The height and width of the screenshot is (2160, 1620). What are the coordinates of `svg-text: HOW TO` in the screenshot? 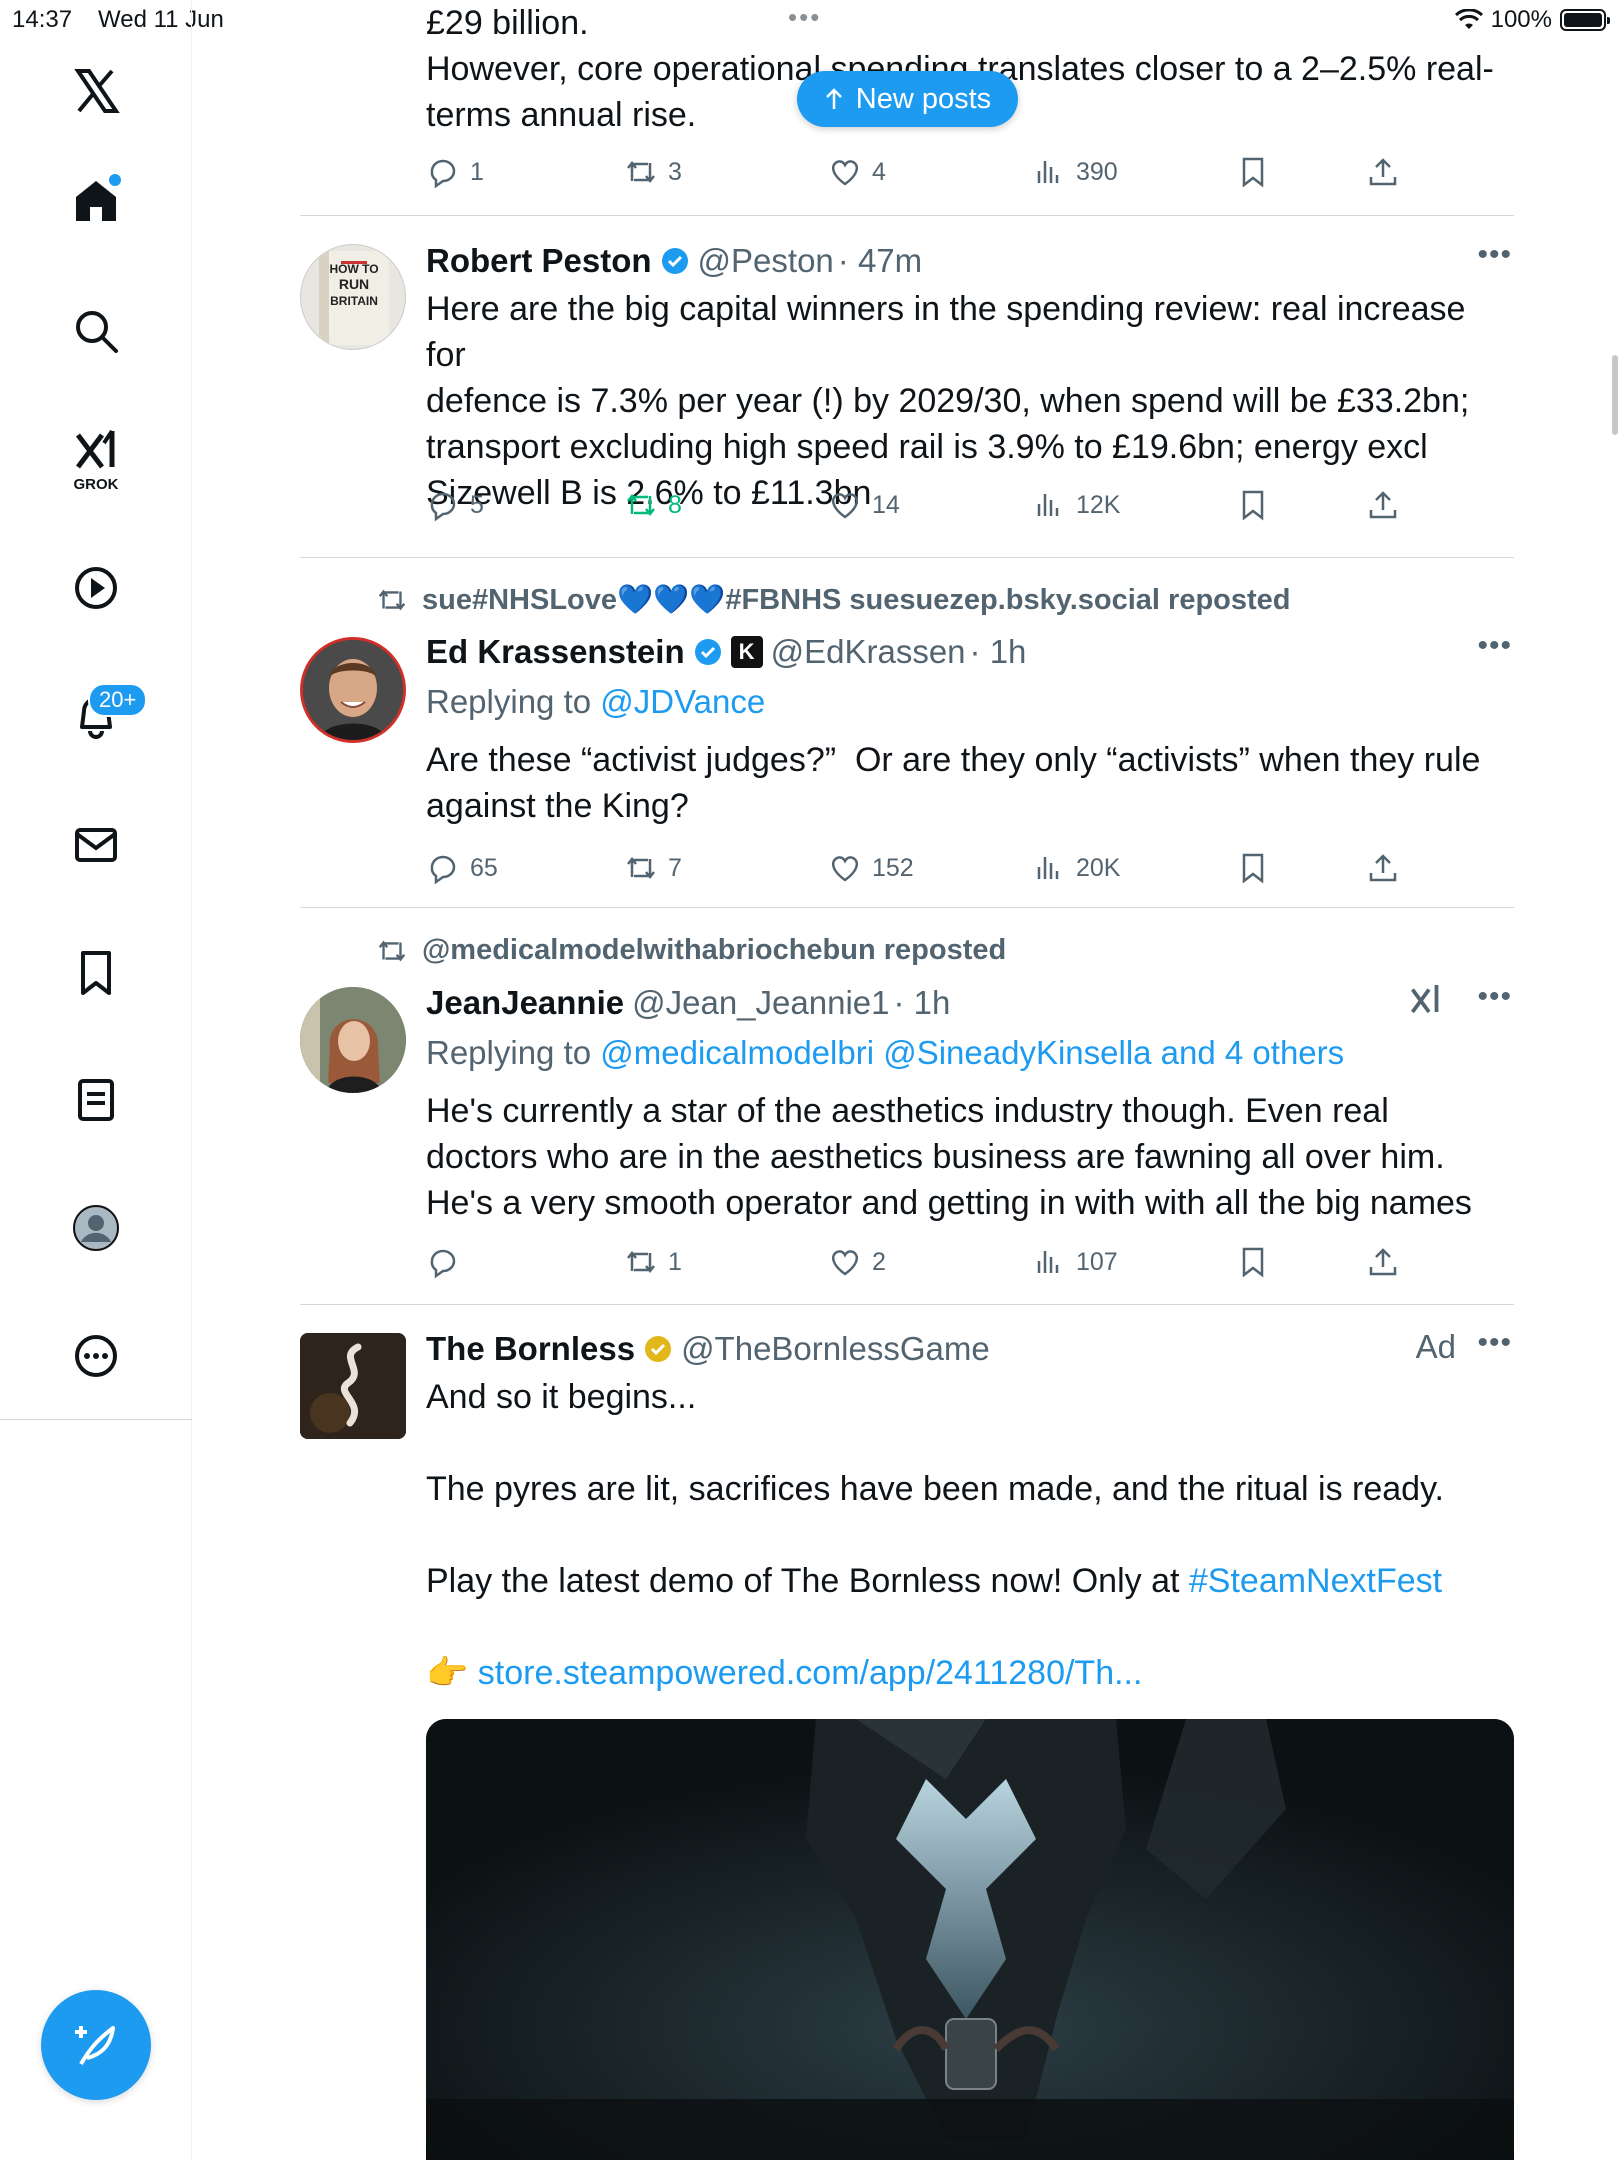 It's located at (353, 269).